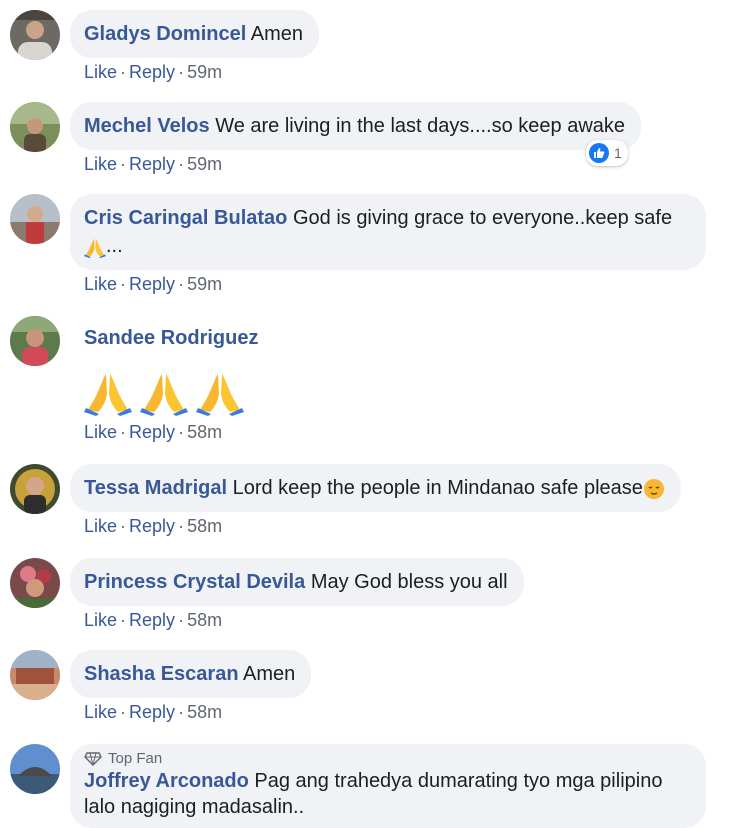  I want to click on comment-bubble: Gladys Domincel Amen, so click(194, 34).